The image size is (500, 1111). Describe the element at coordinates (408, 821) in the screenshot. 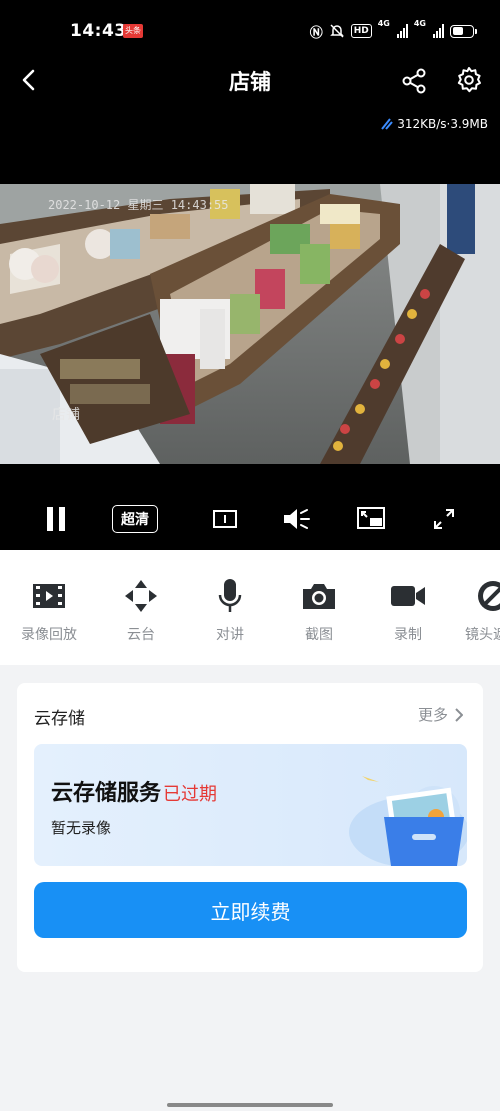

I see `cloud-folder-illustration` at that location.